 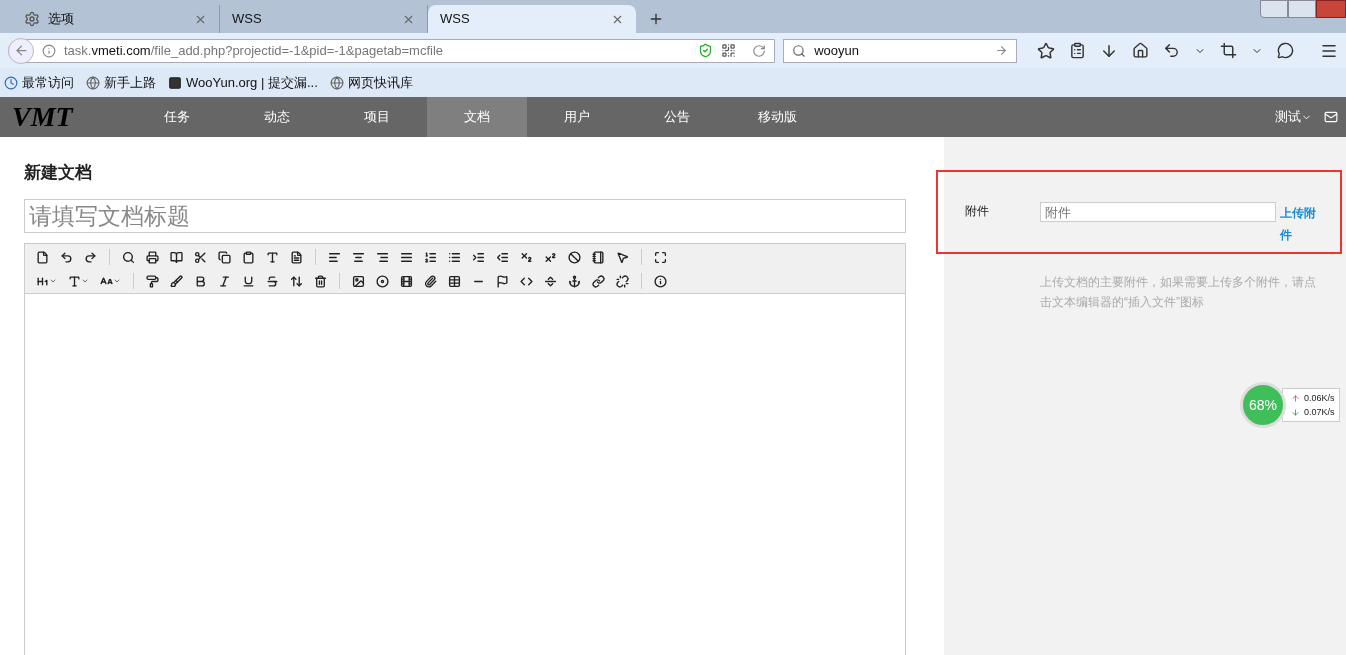 I want to click on bookmark-link: 新手上路, so click(x=130, y=82).